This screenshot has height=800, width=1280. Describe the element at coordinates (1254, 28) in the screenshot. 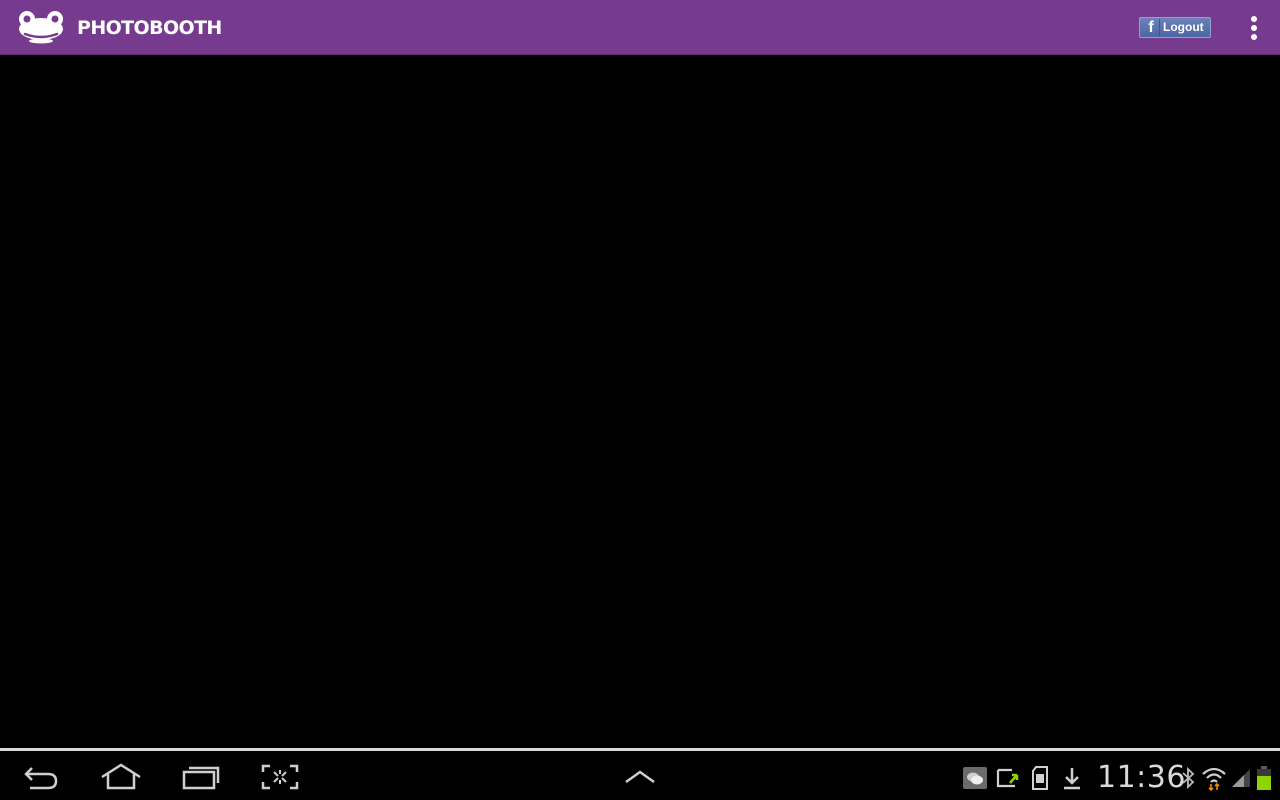

I see `more-vertical-icon` at that location.